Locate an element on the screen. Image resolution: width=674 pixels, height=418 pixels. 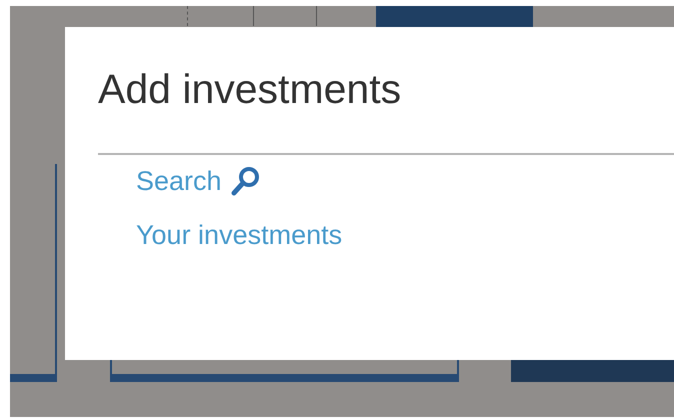
search-icon is located at coordinates (246, 181).